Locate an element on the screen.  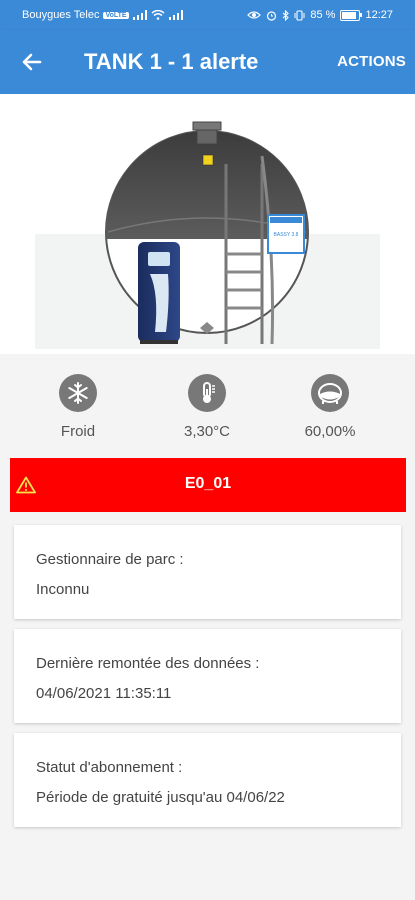
eye-icon is located at coordinates (254, 15).